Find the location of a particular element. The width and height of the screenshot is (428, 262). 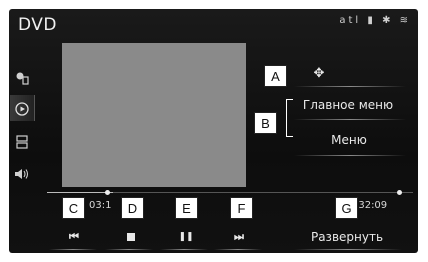

next-icon: ⏭ is located at coordinates (239, 236).